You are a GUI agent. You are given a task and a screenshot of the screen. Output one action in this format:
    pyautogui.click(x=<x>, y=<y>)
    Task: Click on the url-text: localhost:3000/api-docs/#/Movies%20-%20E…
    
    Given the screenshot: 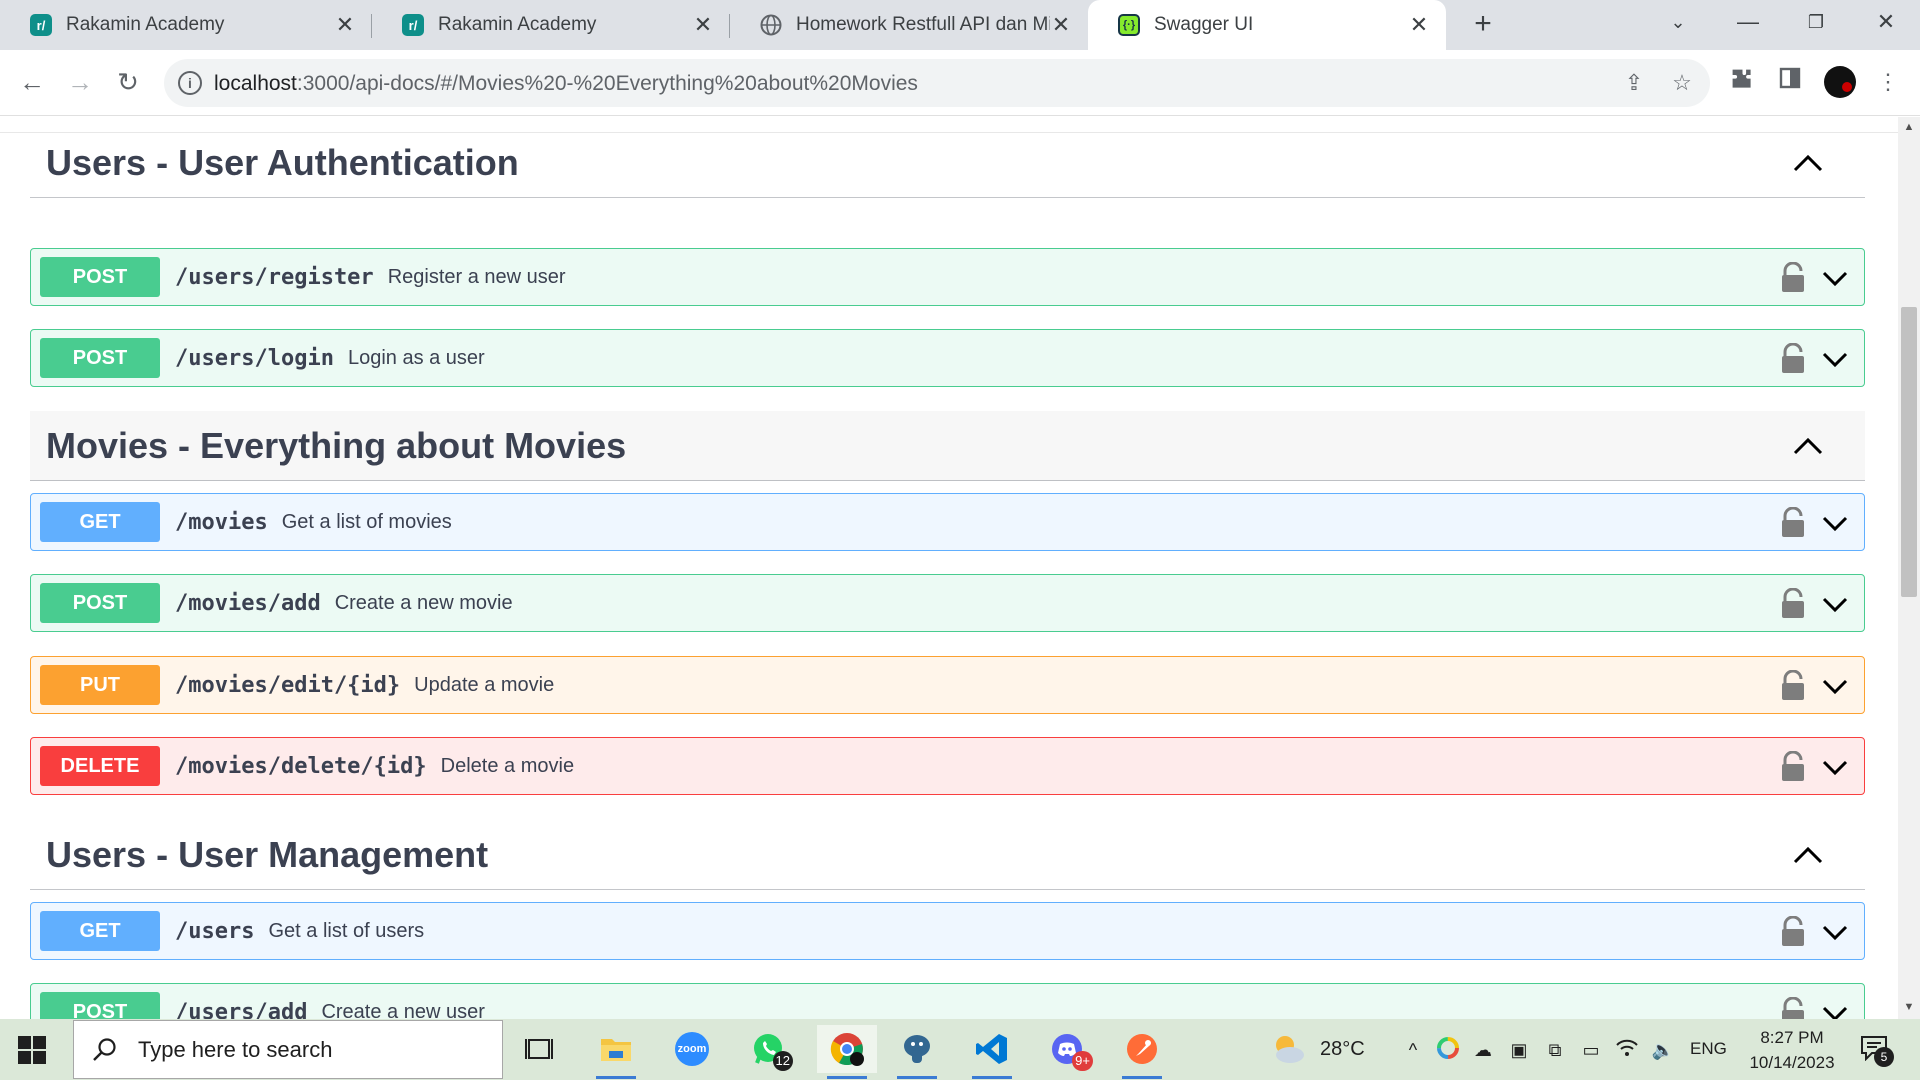 What is the action you would take?
    pyautogui.click(x=566, y=84)
    